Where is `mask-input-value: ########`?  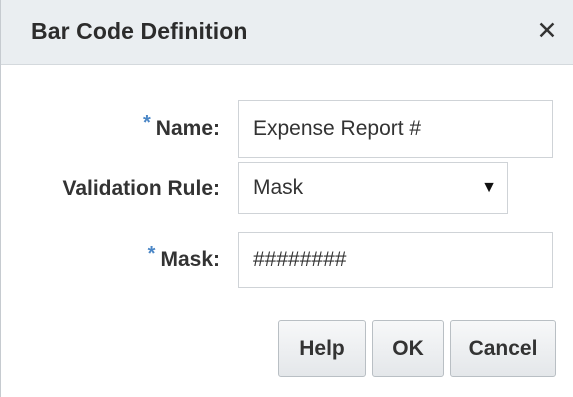
mask-input-value: ######## is located at coordinates (300, 259).